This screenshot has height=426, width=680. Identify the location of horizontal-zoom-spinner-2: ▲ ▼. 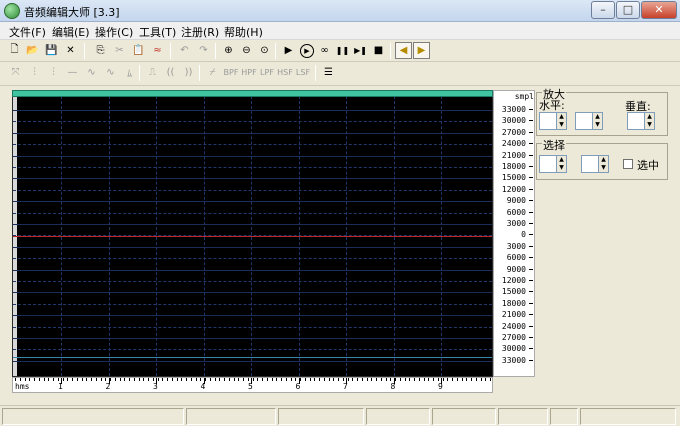
(589, 121).